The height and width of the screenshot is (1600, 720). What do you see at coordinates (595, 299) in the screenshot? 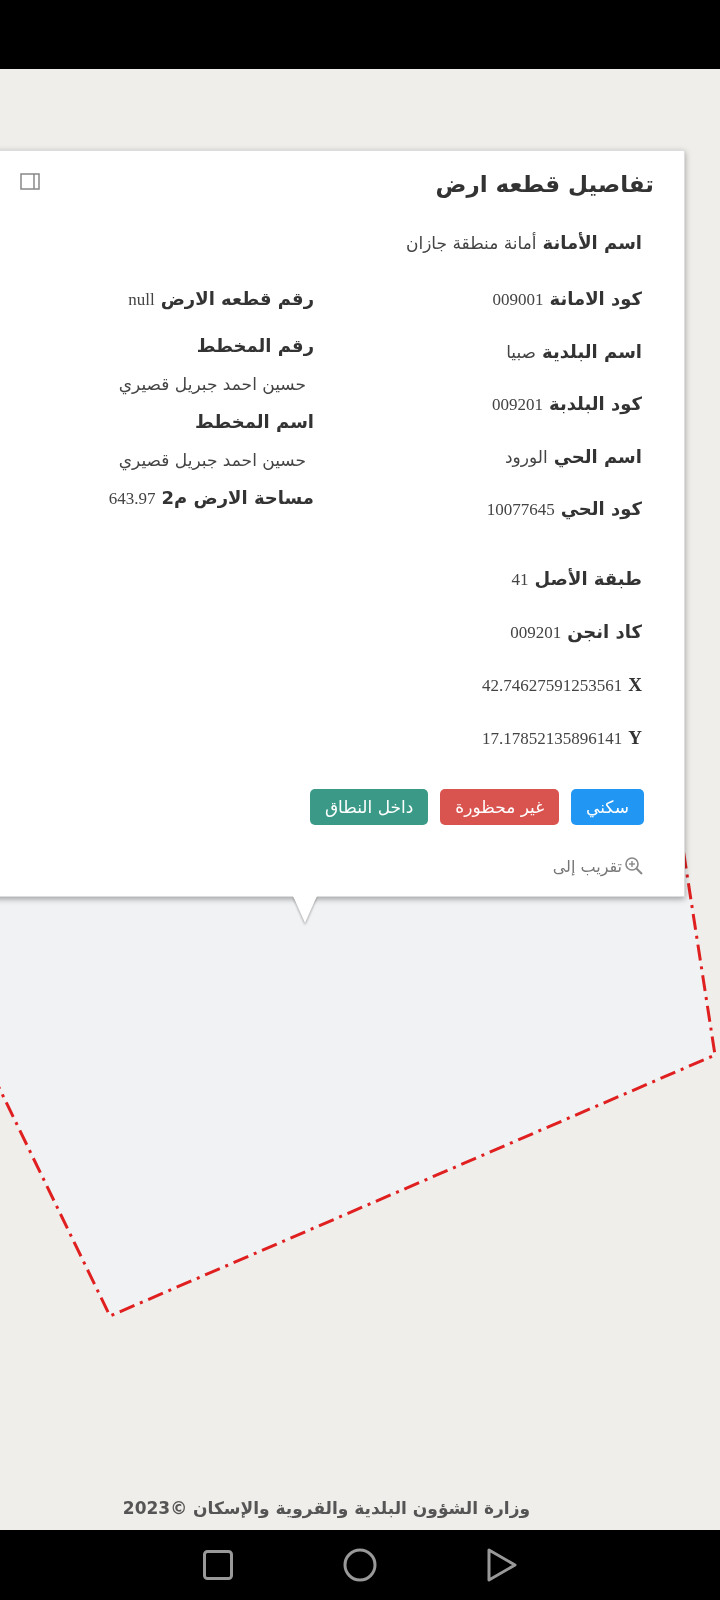
I see `field-label: كود الامانة` at bounding box center [595, 299].